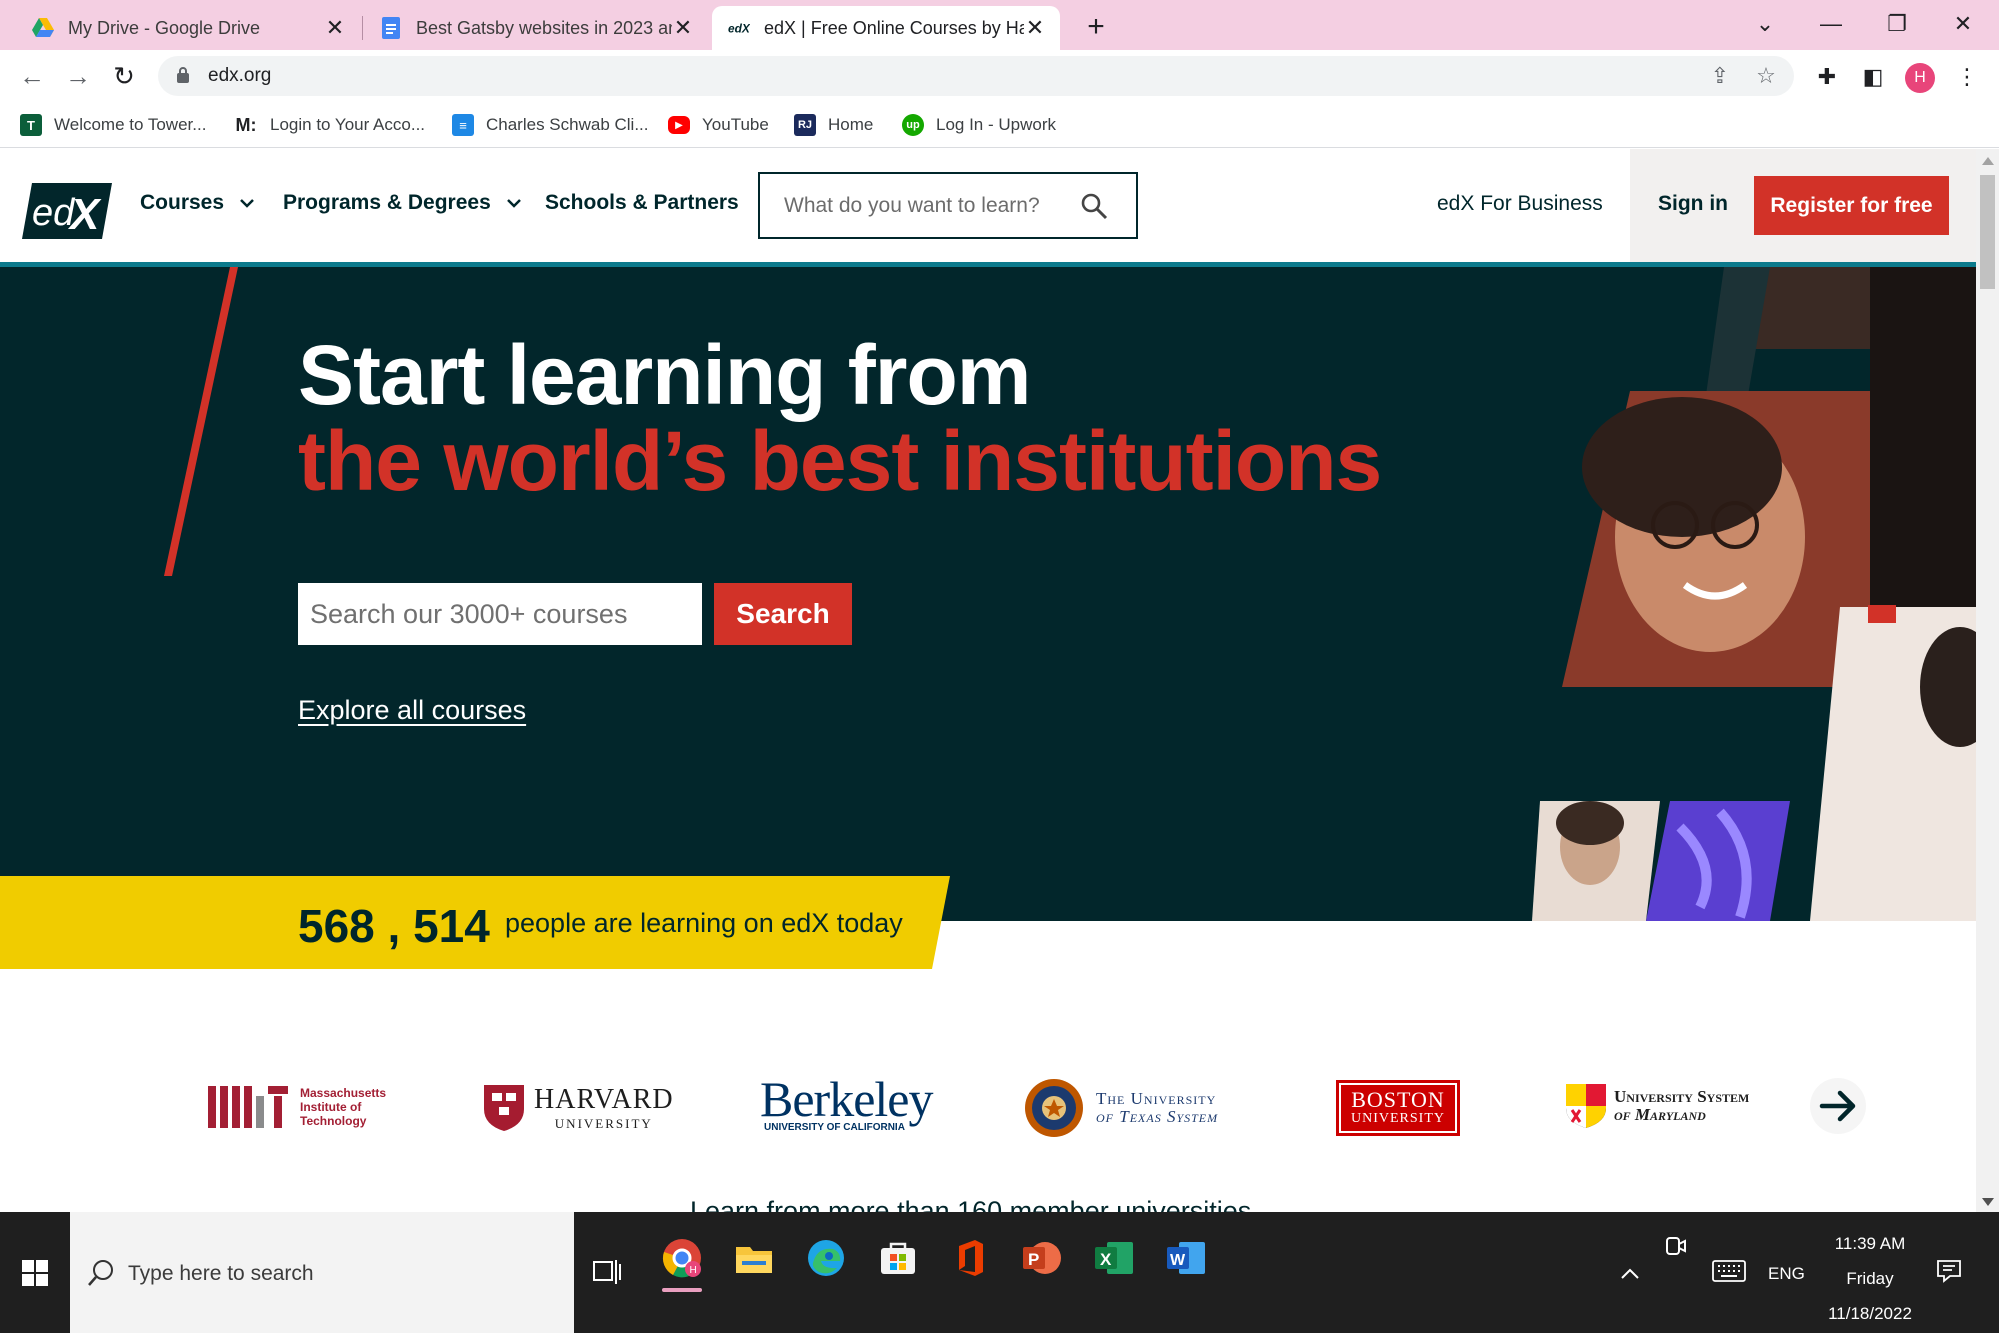 This screenshot has width=1999, height=1333. Describe the element at coordinates (183, 75) in the screenshot. I see `lock-icon` at that location.